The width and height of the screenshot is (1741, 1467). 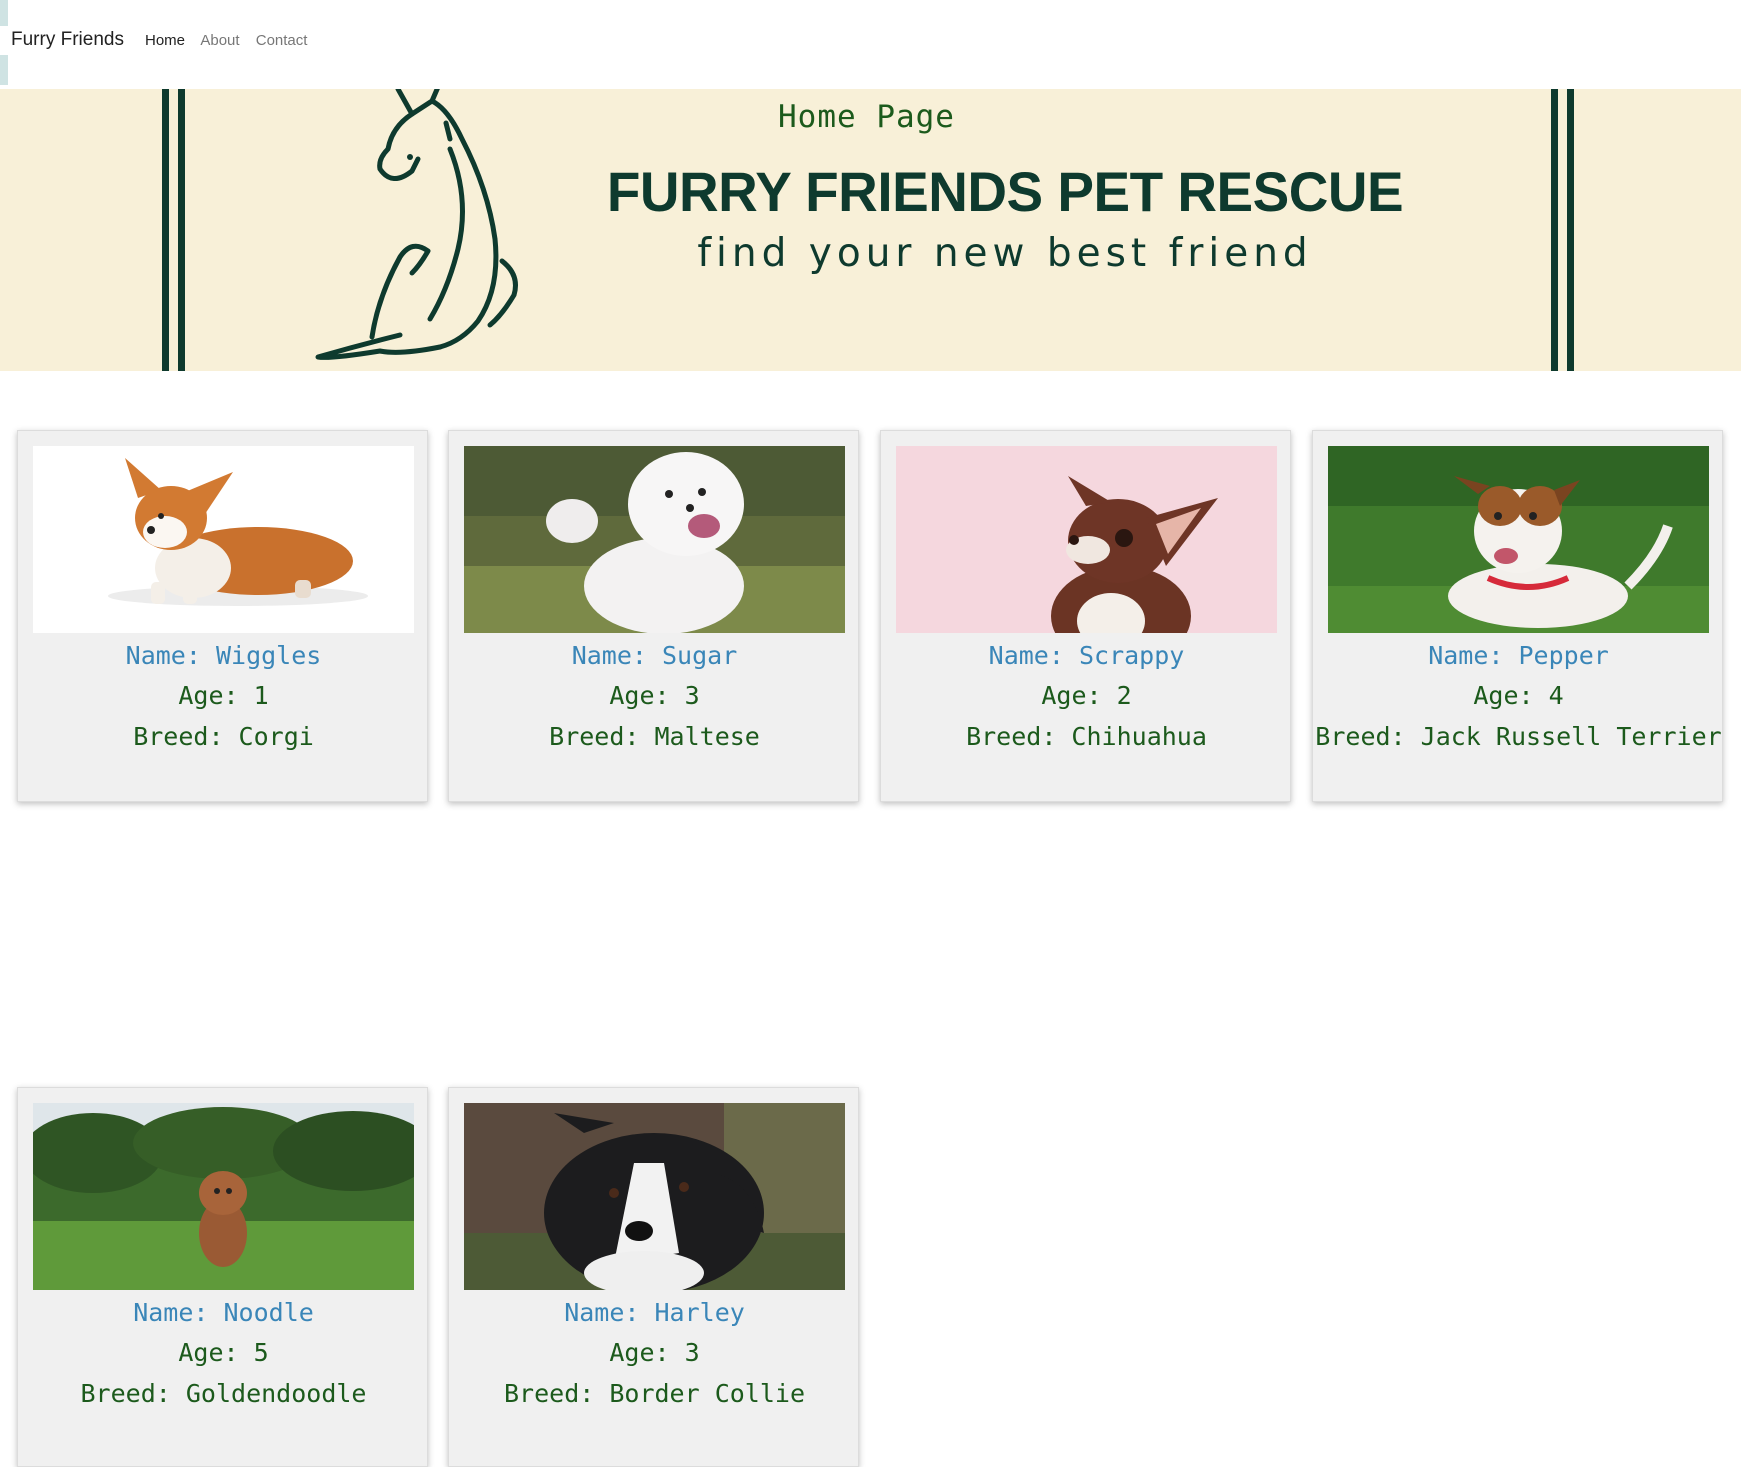 I want to click on pet-card: Name: Harley Age: 3 Breed: Border Collie, so click(x=653, y=1277).